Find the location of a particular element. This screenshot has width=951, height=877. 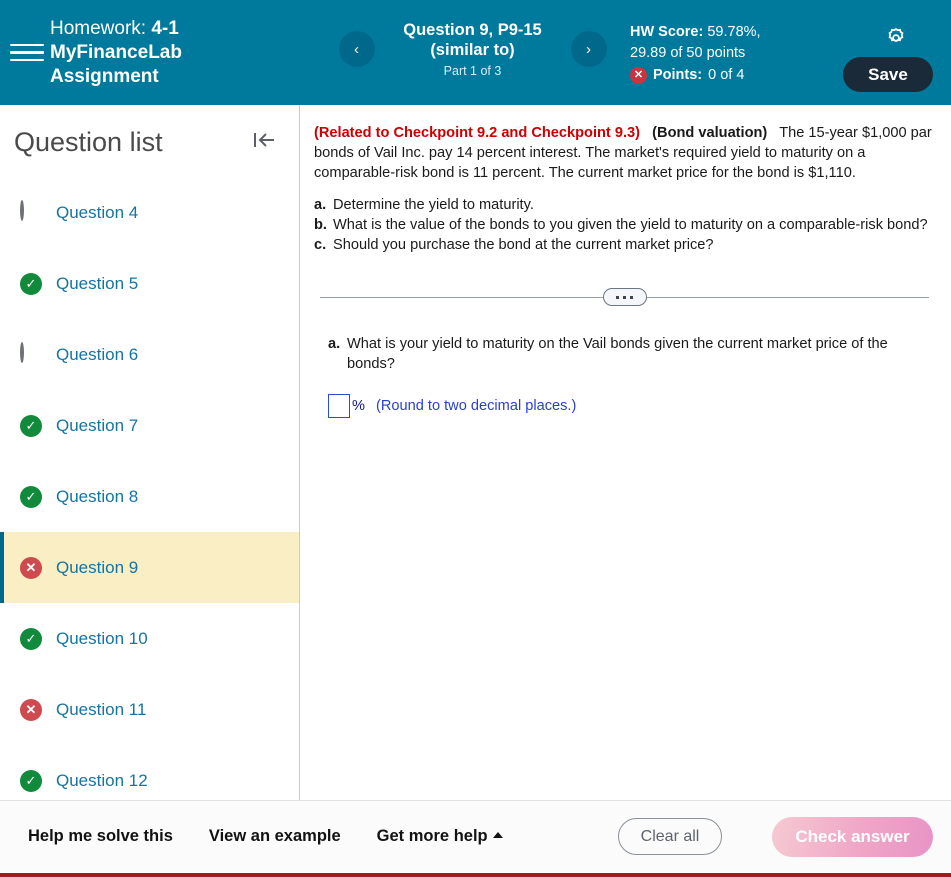

subpart-letter: c. is located at coordinates (320, 245).